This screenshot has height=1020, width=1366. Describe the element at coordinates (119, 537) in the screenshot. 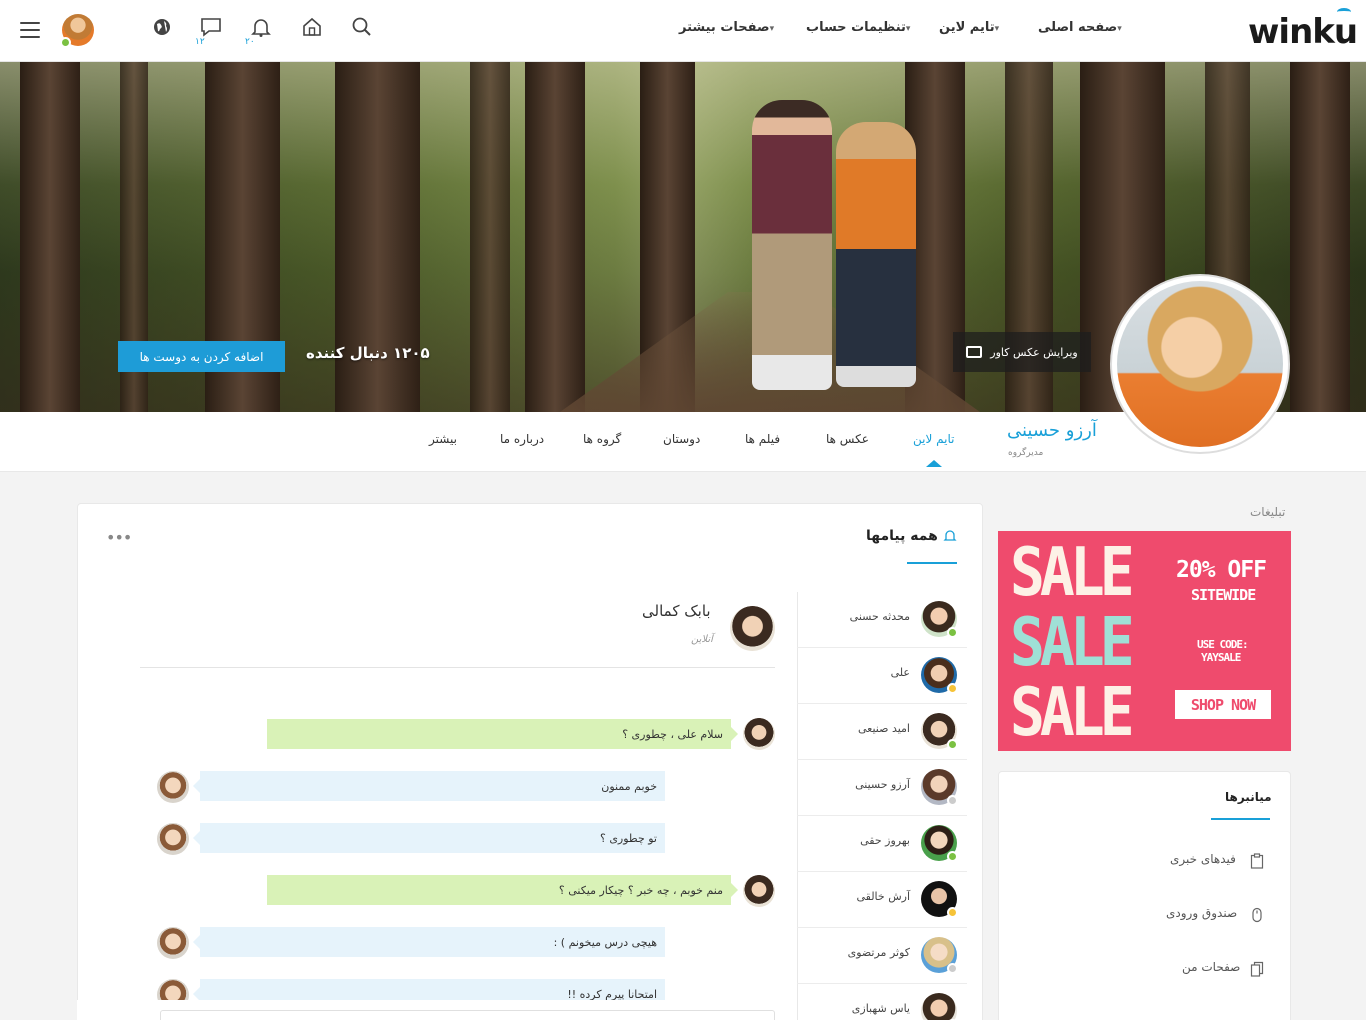

I see `more-options-icon: •••` at that location.